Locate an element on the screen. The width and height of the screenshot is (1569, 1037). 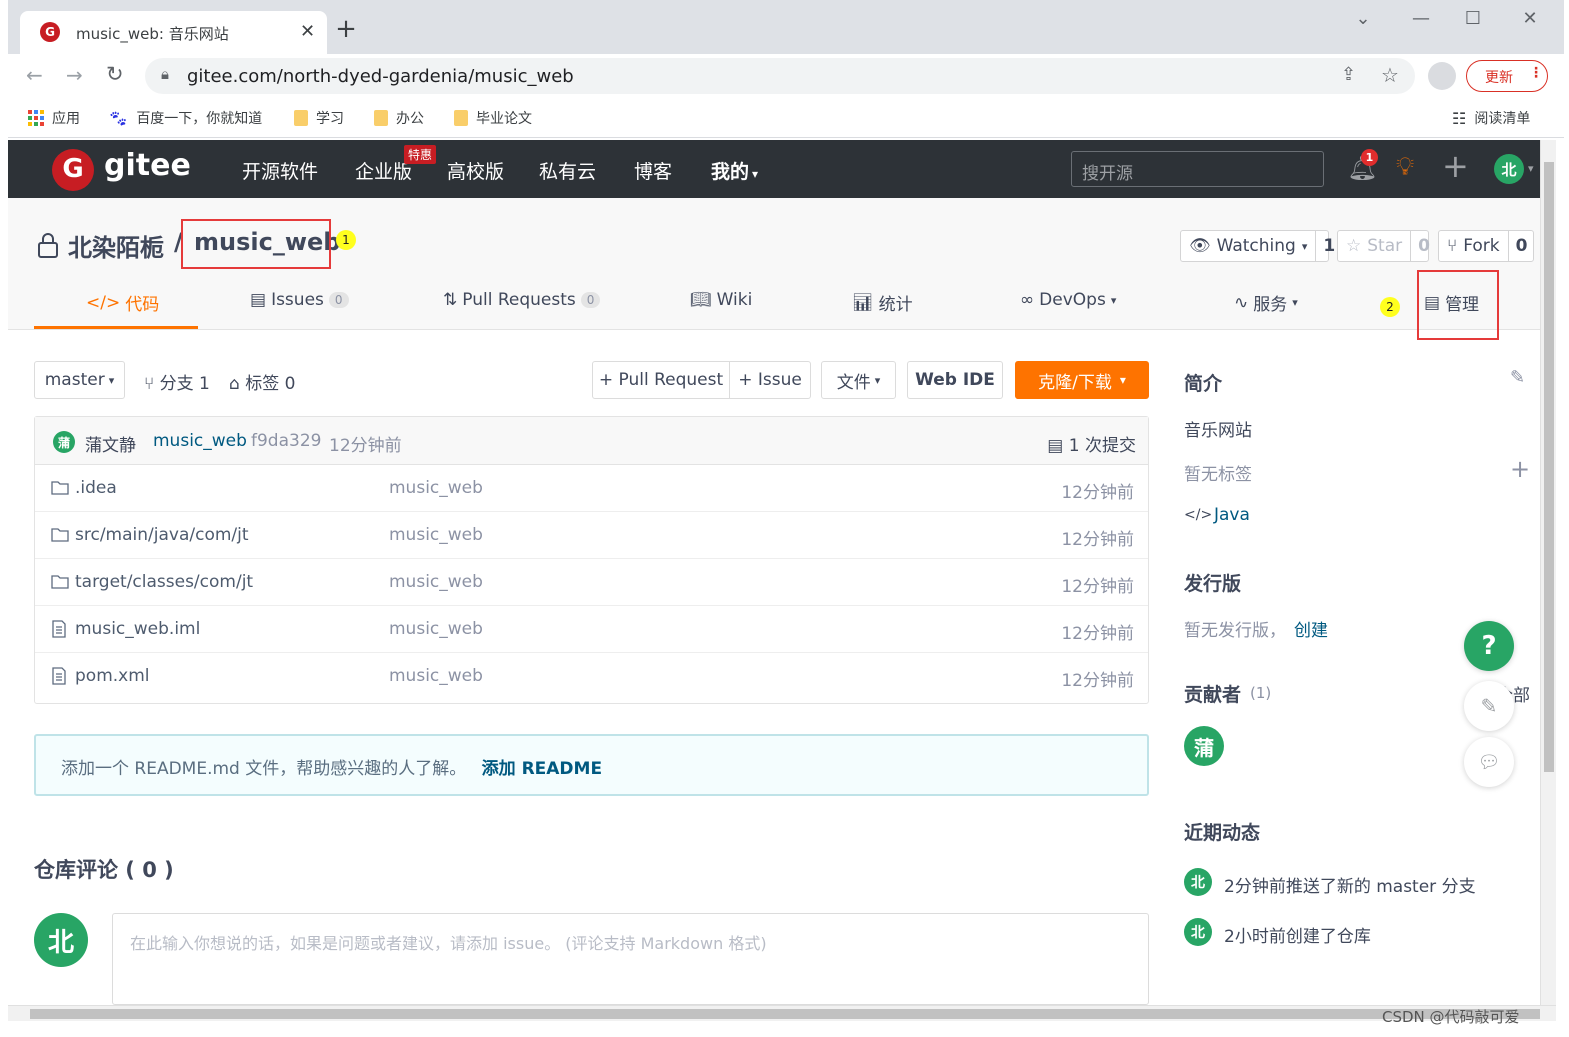
language-link: Java is located at coordinates (1232, 515).